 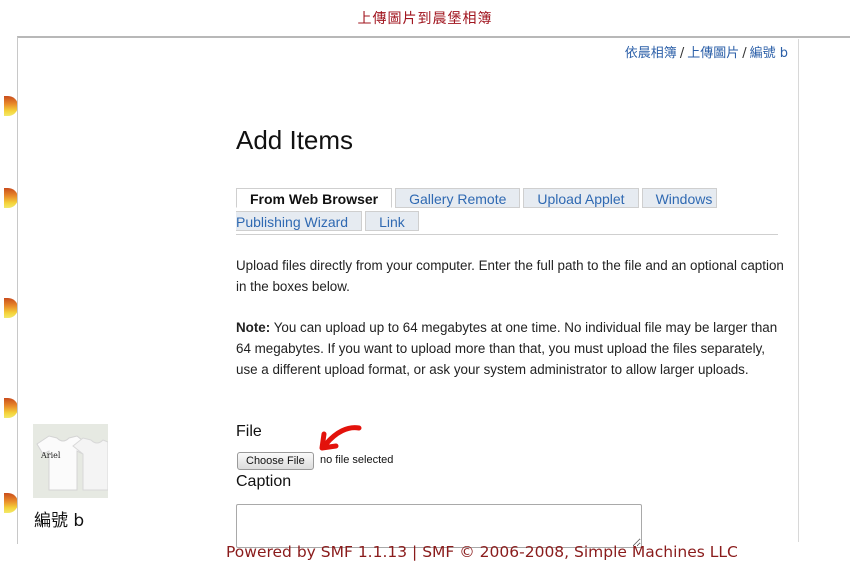 I want to click on tshirt-image: Ariel, so click(x=70, y=461).